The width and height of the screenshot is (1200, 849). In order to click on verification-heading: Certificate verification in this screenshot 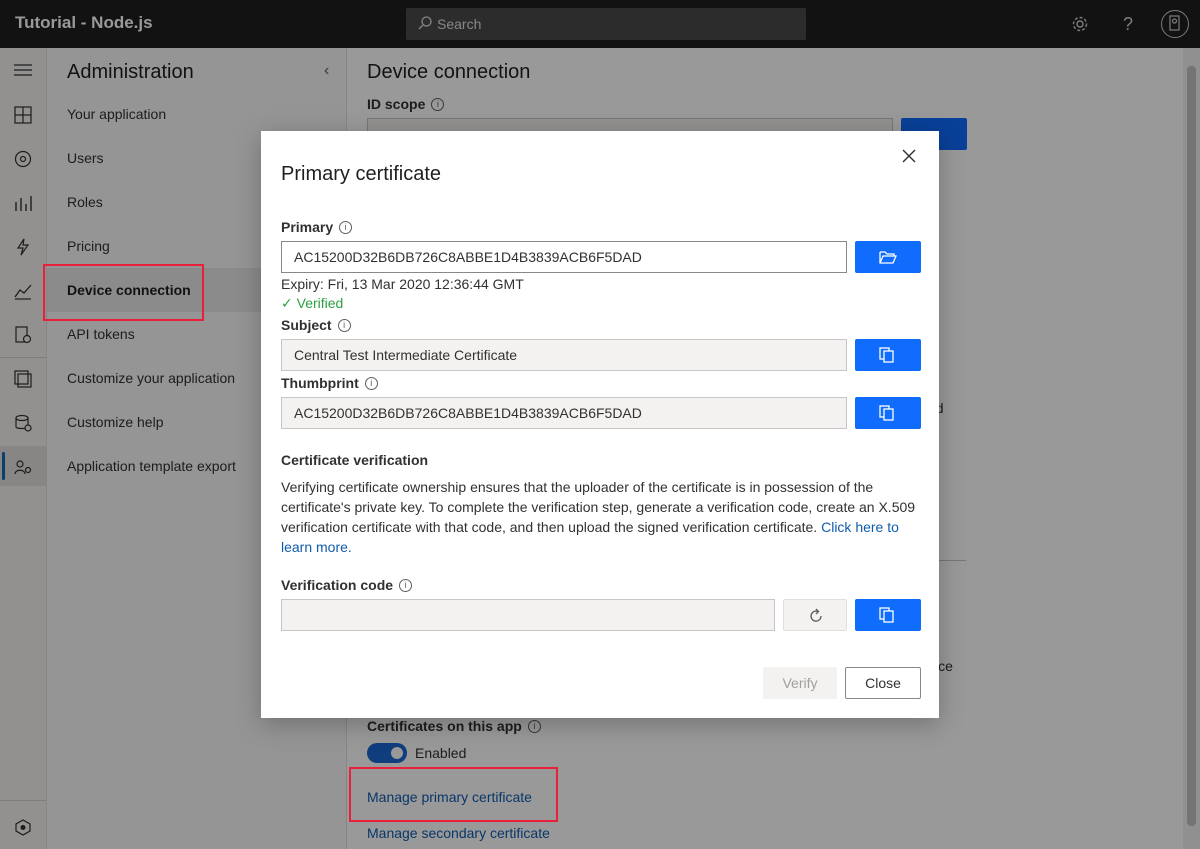, I will do `click(355, 460)`.